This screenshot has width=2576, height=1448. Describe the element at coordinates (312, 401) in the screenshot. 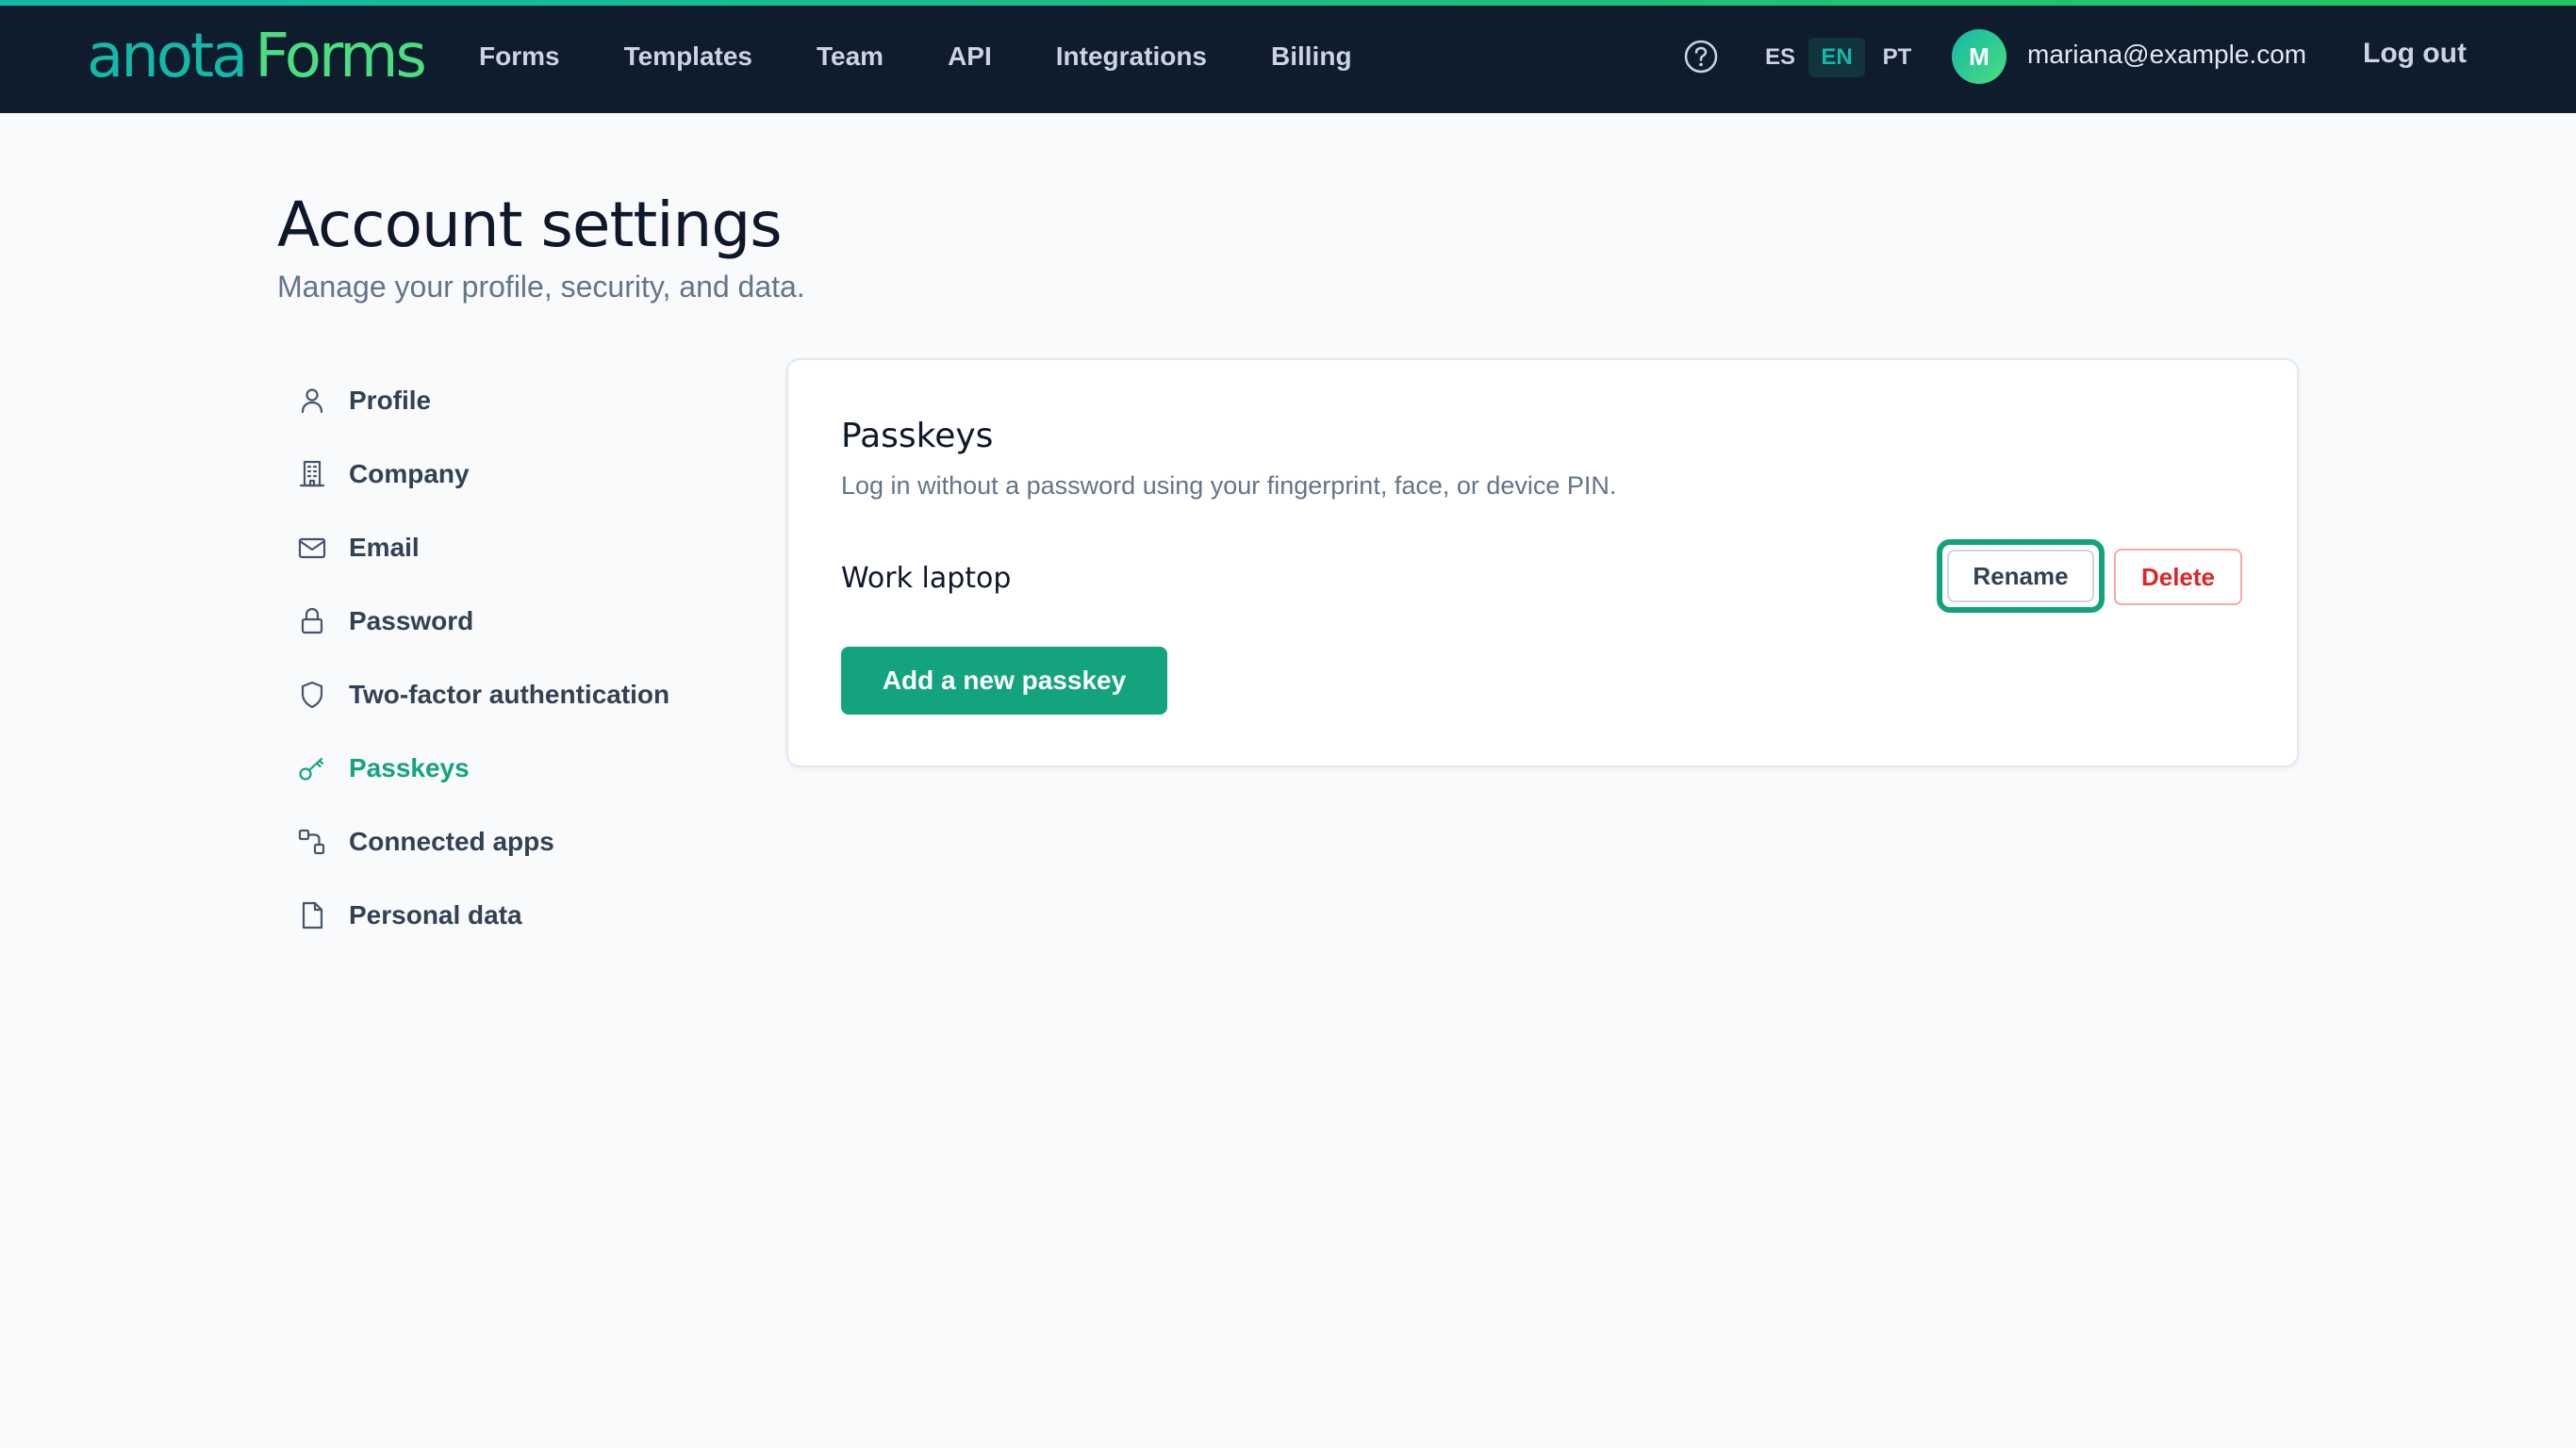

I see `user-icon` at that location.